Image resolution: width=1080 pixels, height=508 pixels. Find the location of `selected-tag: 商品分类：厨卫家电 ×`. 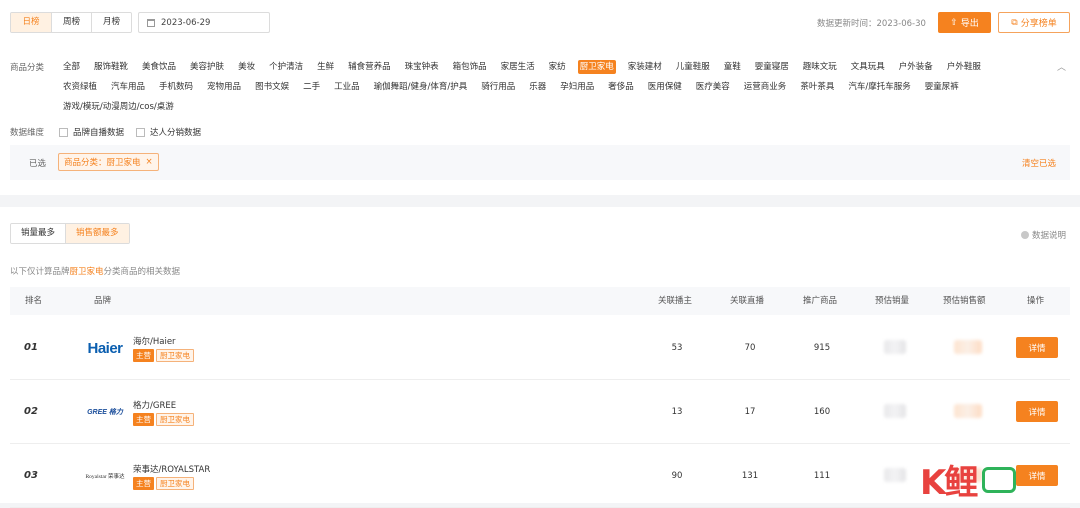

selected-tag: 商品分类：厨卫家电 × is located at coordinates (108, 162).